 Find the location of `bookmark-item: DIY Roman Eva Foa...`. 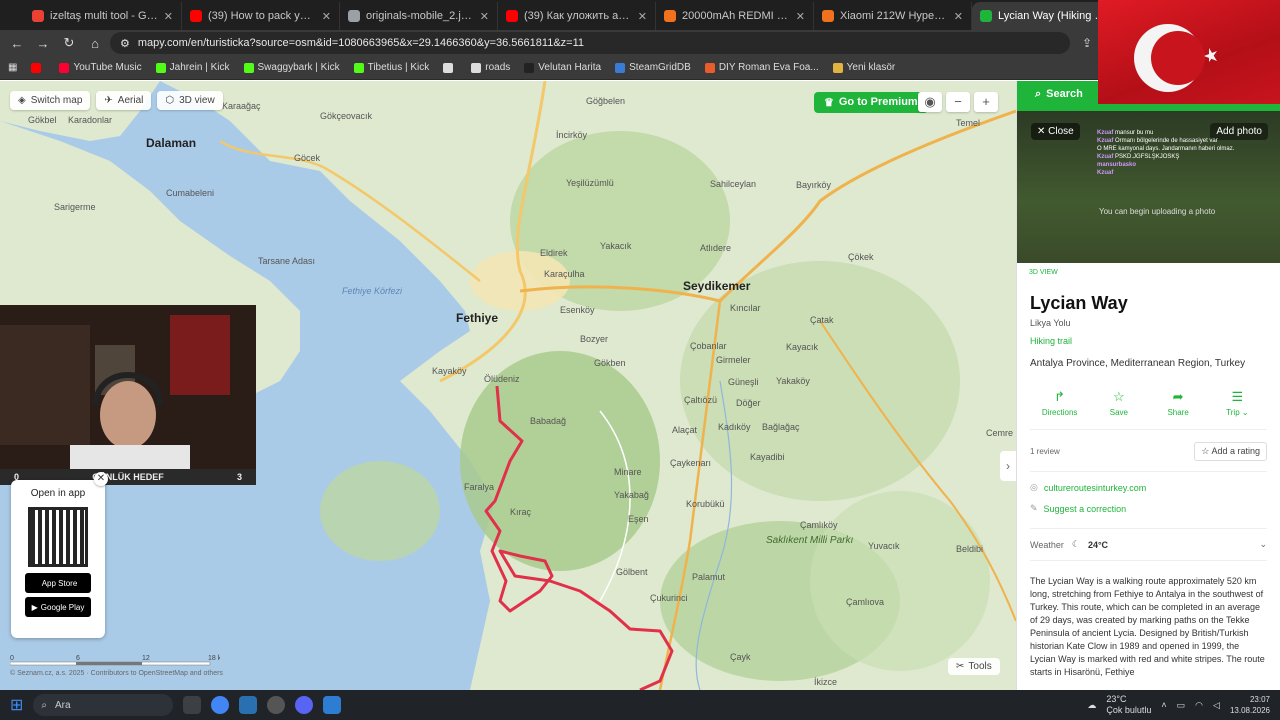

bookmark-item: DIY Roman Eva Foa... is located at coordinates (761, 67).